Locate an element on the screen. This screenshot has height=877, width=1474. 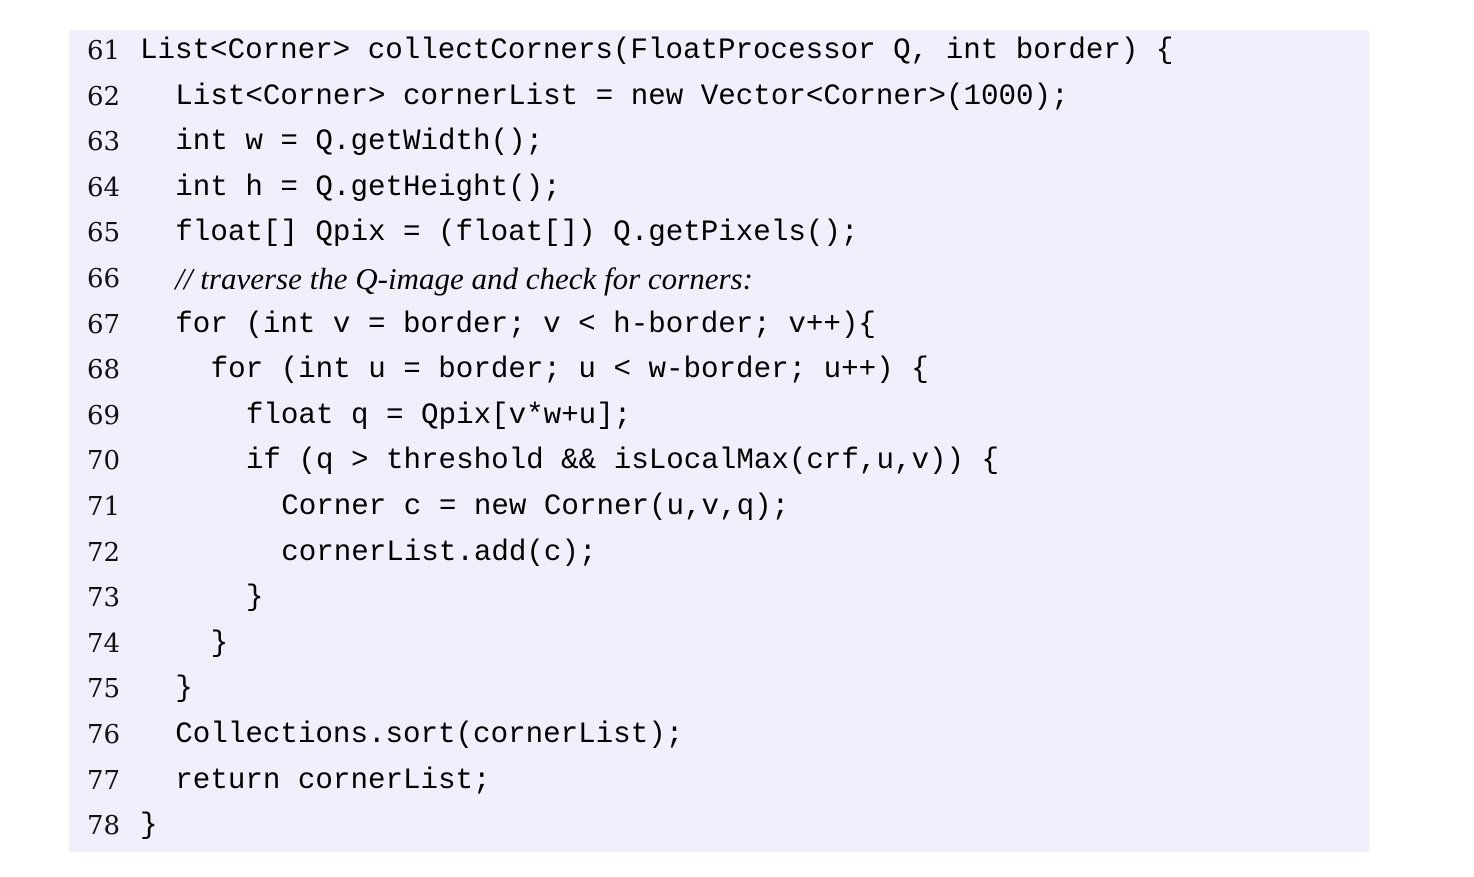
line-number: 73 is located at coordinates (104, 598).